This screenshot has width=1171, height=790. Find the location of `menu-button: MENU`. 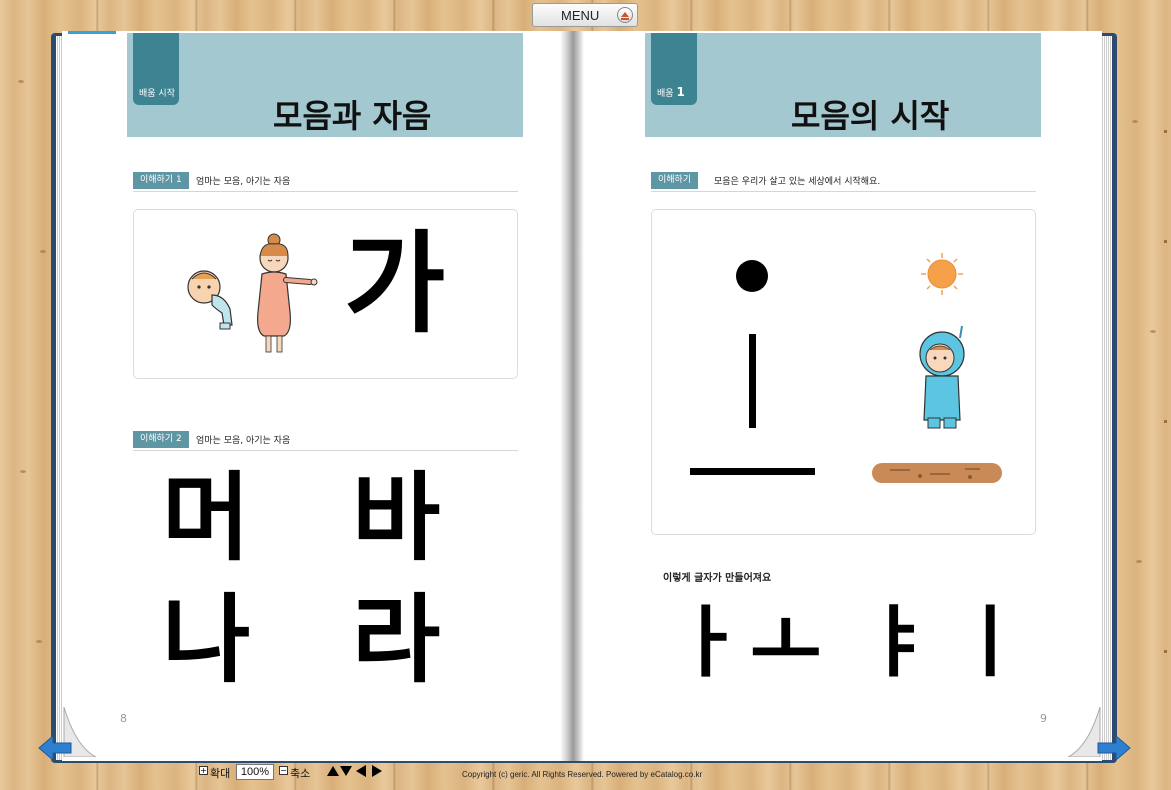

menu-button: MENU is located at coordinates (585, 15).